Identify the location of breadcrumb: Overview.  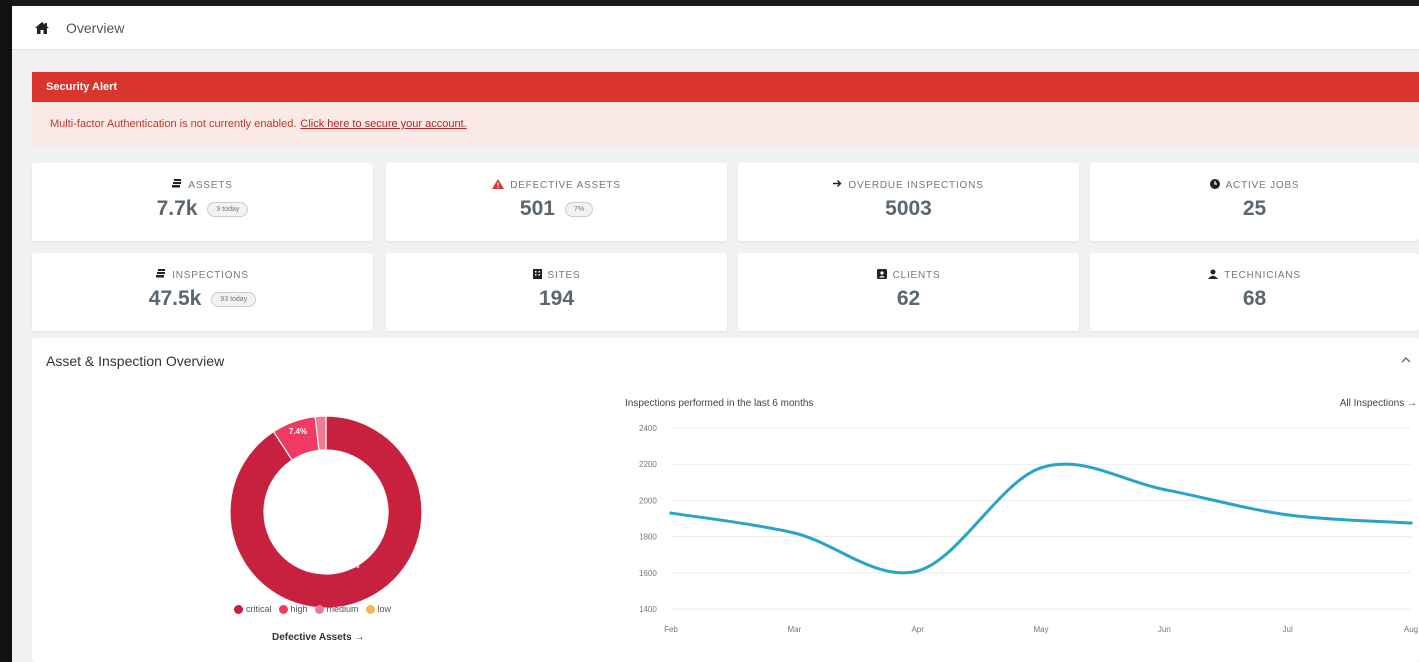
(715, 28).